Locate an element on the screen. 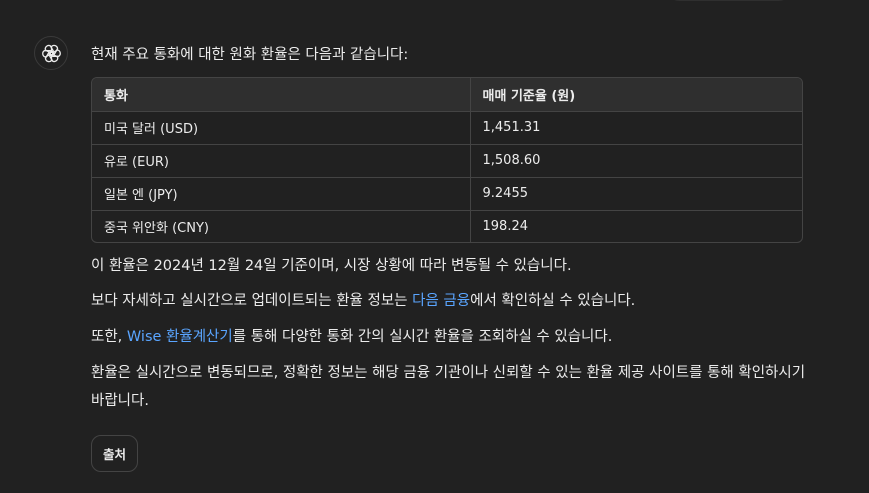 The image size is (869, 493). table-row: 중국 위안화 (CNY) 198.24 is located at coordinates (447, 225).